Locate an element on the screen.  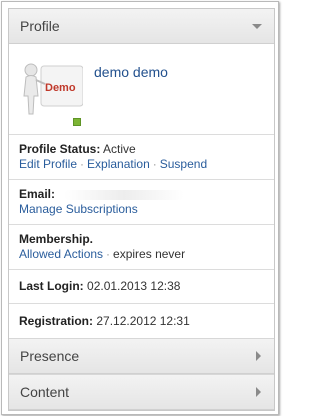
profile-status-value: Active is located at coordinates (119, 149).